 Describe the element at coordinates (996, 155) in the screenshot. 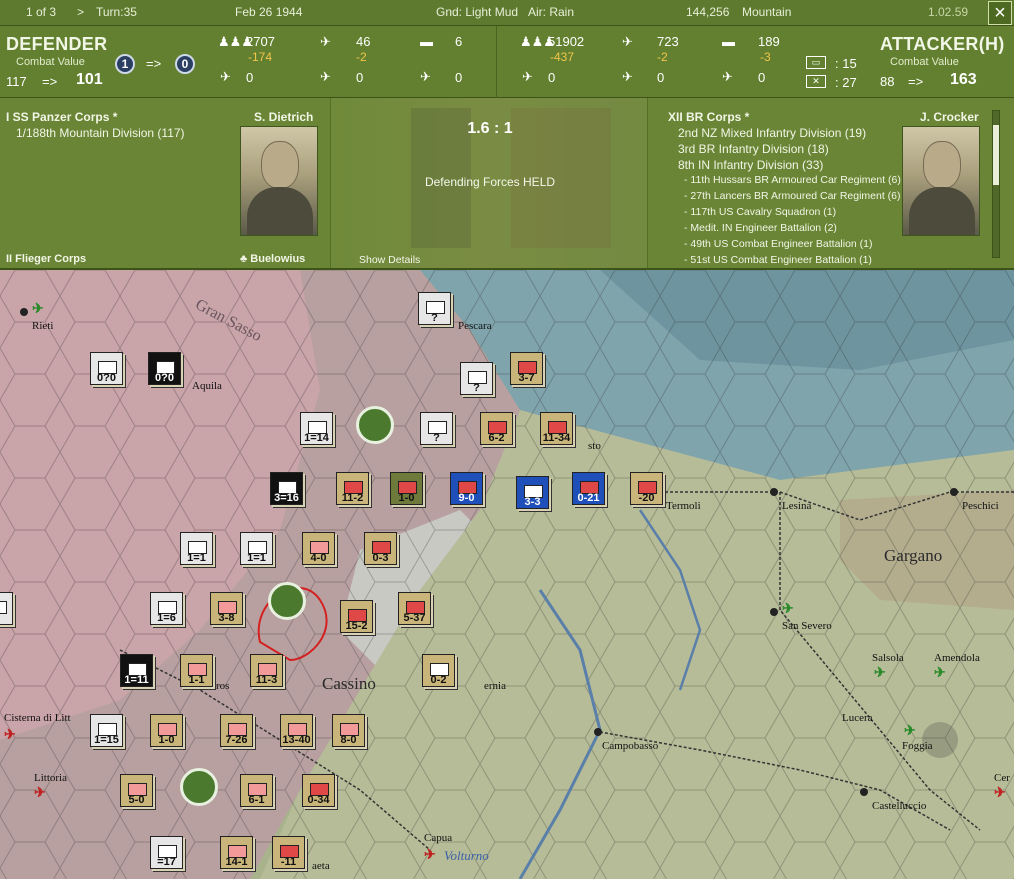

I see `scrollbar-thumb` at that location.